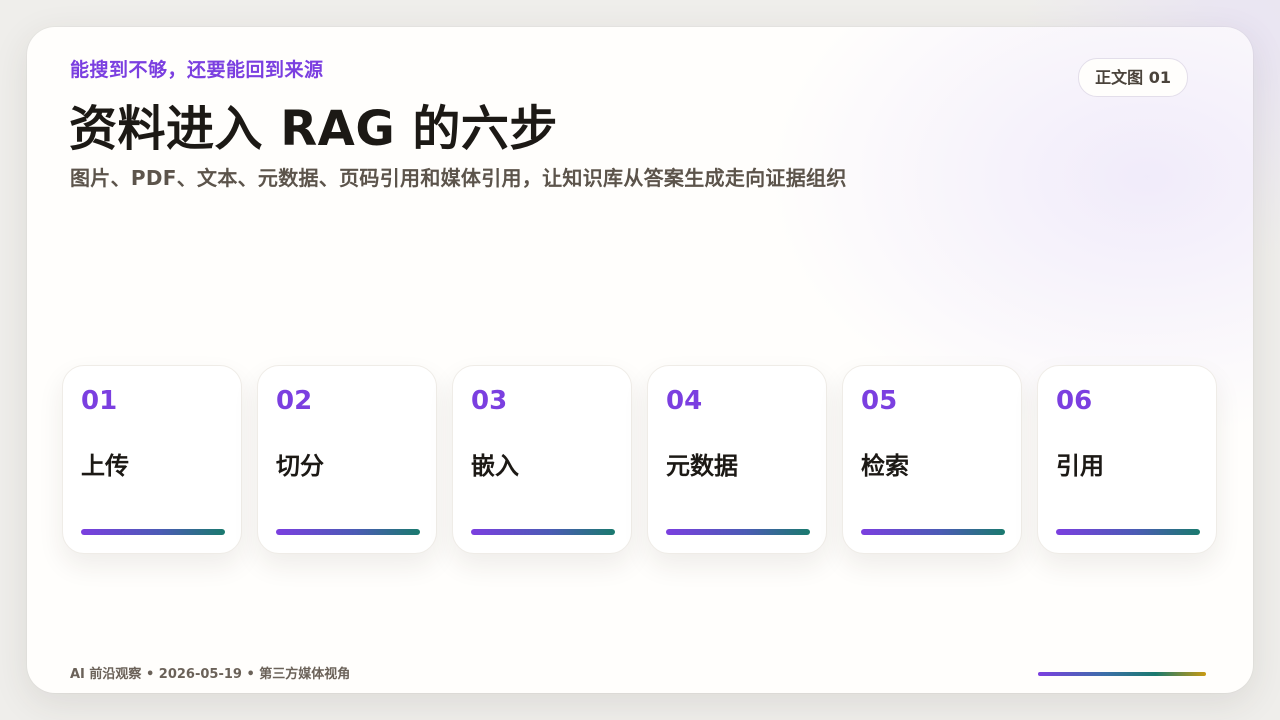 This screenshot has height=720, width=1280. Describe the element at coordinates (152, 459) in the screenshot. I see `step-card-upload: 01 上传` at that location.